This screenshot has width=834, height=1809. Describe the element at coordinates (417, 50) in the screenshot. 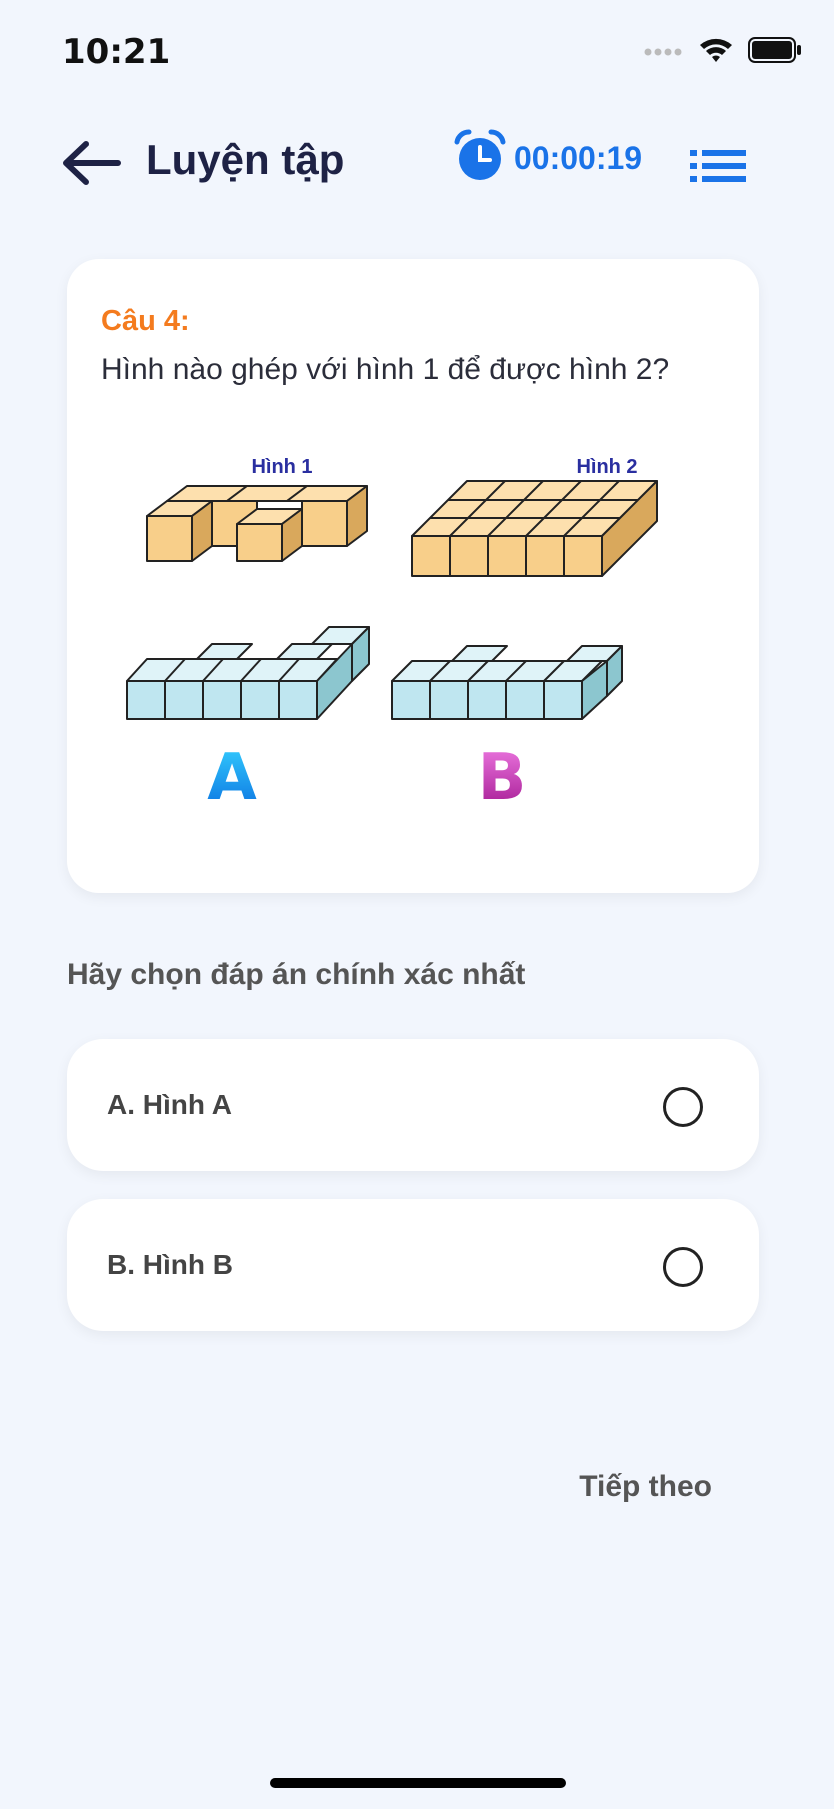

I see `status-bar: 10:21` at that location.